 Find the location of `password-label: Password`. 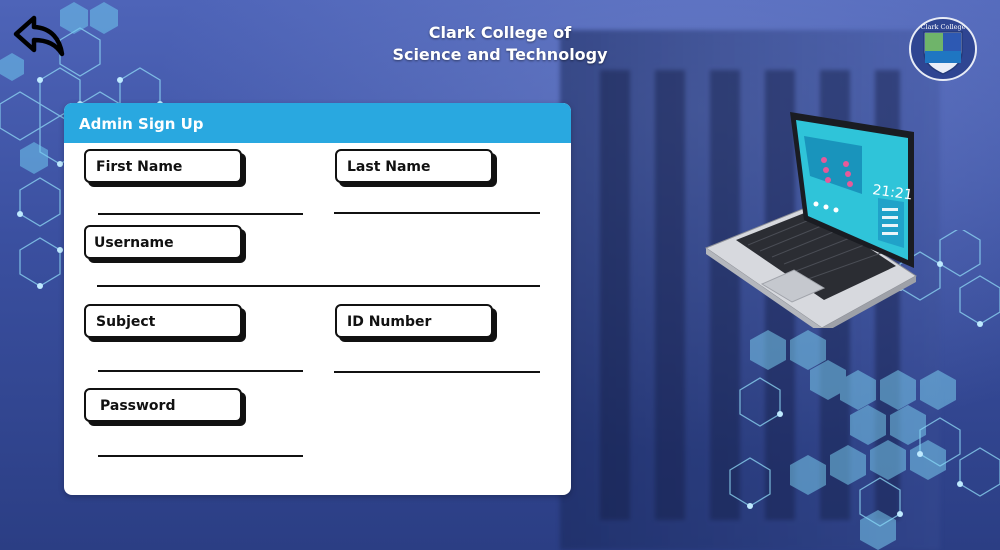

password-label: Password is located at coordinates (163, 405).